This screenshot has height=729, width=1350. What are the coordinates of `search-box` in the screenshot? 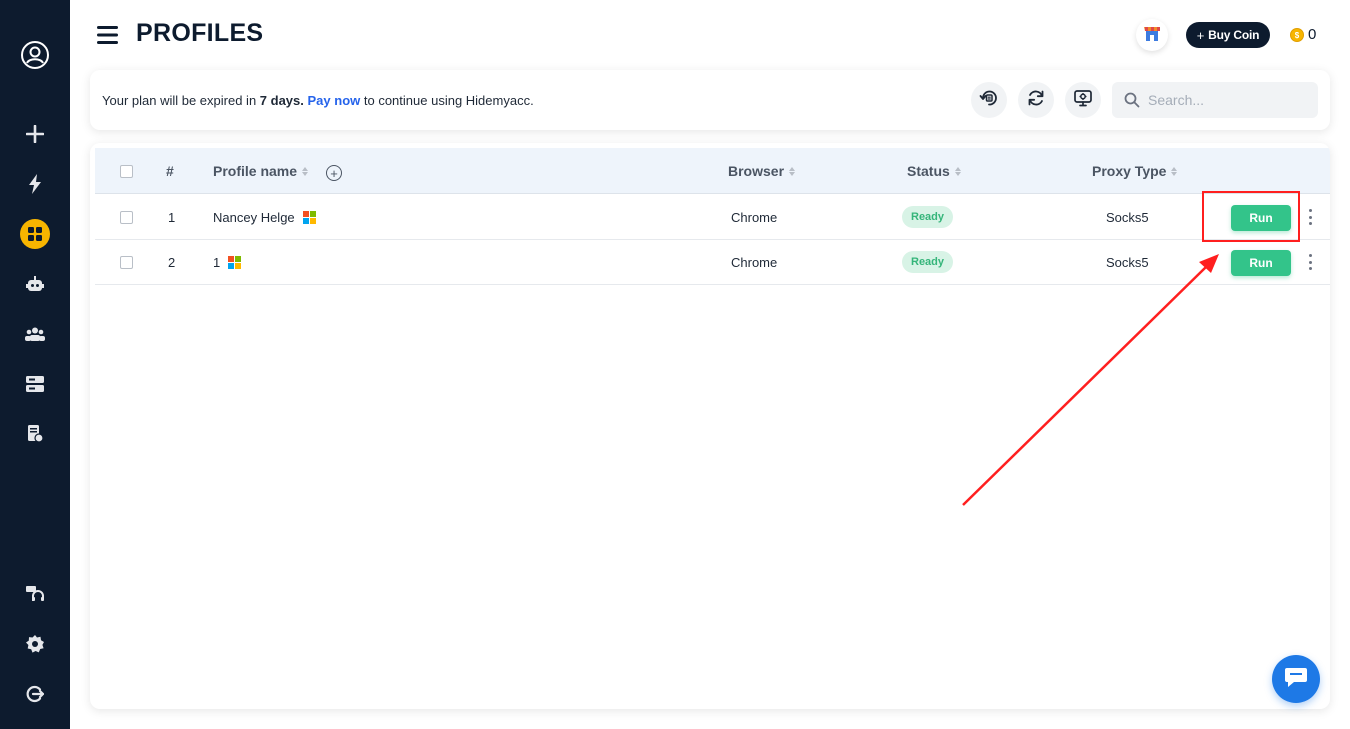 It's located at (1215, 100).